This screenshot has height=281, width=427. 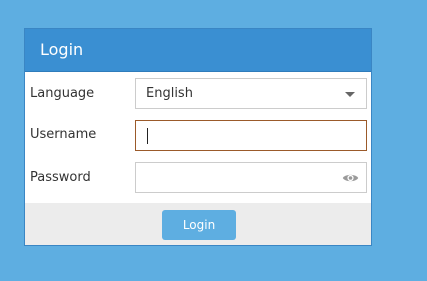 I want to click on language-select-value: English, so click(x=169, y=93).